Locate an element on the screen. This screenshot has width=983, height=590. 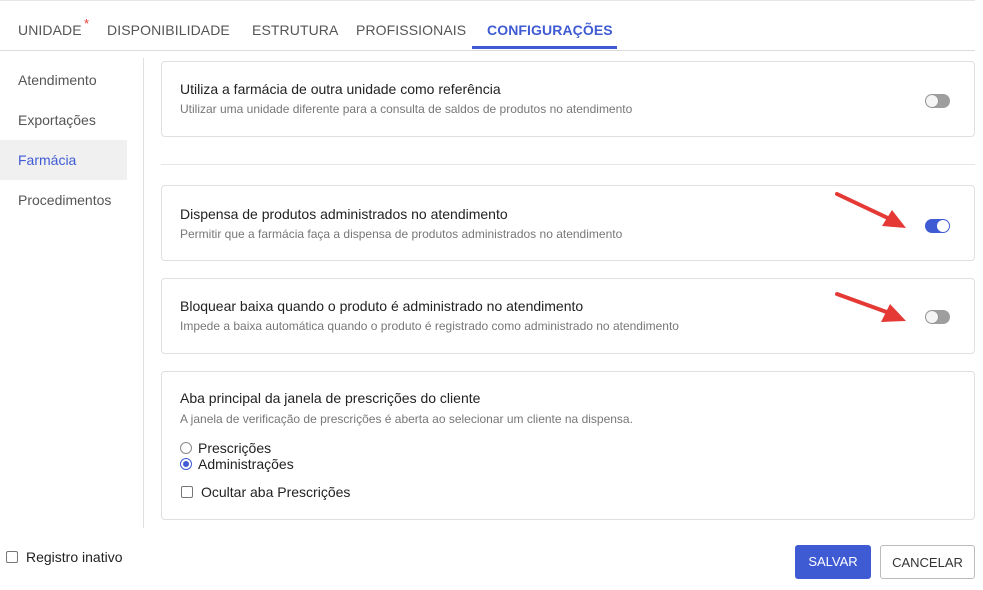
sidebar-item-procedimentos: Procedimentos is located at coordinates (63, 200).